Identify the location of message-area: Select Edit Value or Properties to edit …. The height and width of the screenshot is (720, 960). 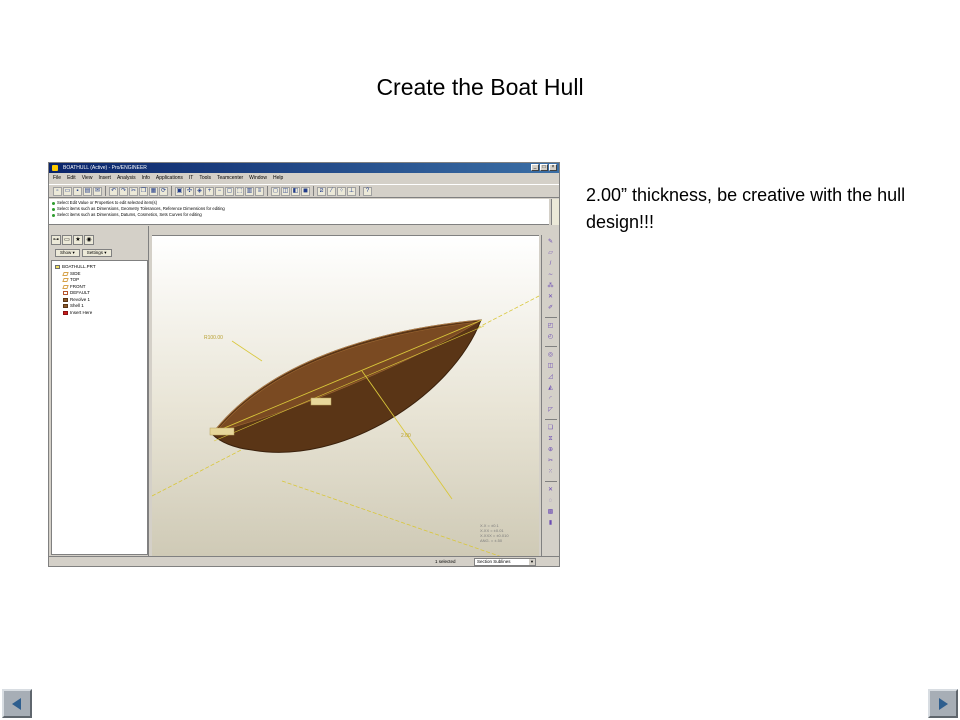
(299, 212).